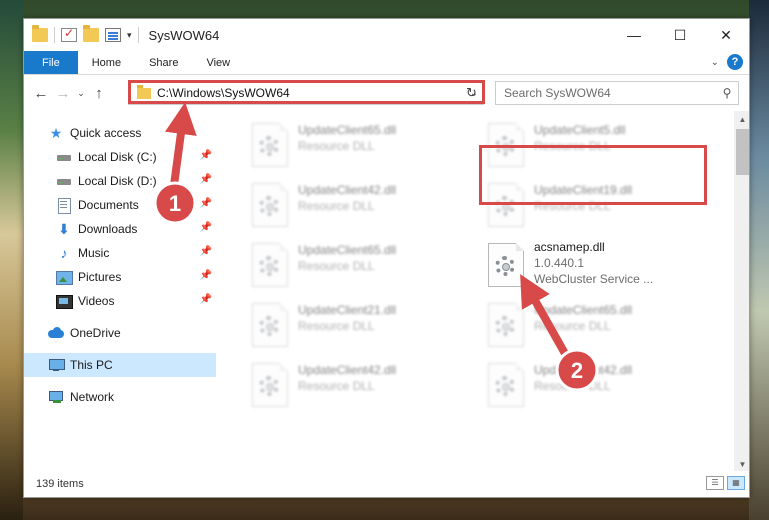  Describe the element at coordinates (726, 35) in the screenshot. I see `close-button: ✕` at that location.